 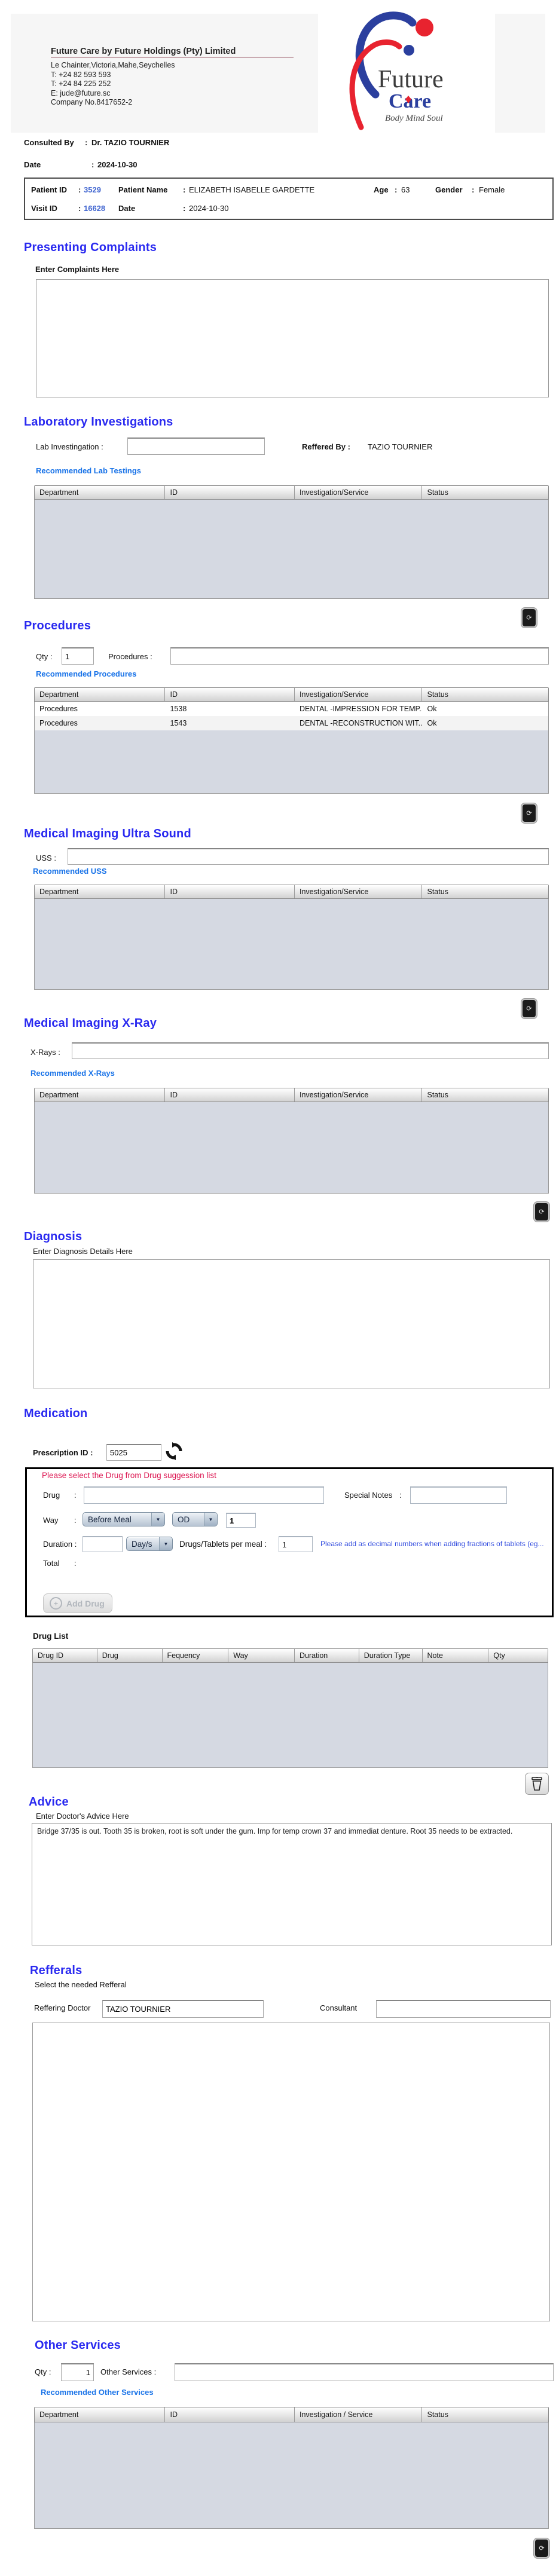 I want to click on complaints-textarea, so click(x=292, y=338).